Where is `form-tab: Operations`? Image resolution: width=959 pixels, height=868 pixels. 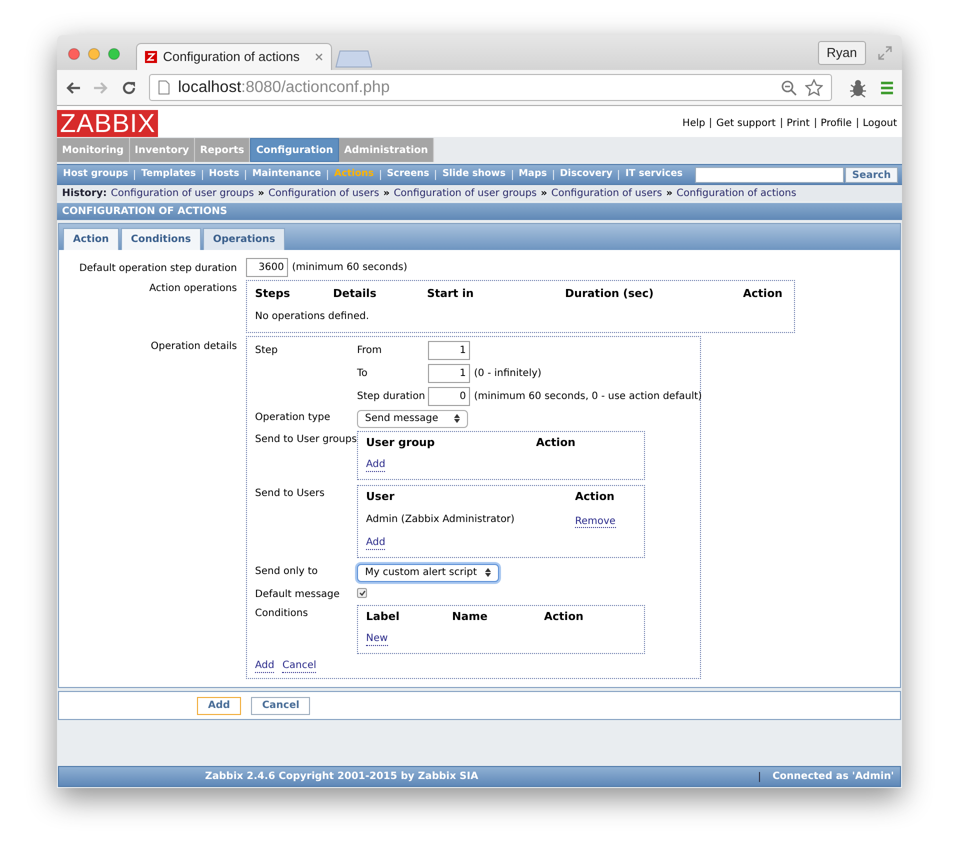 form-tab: Operations is located at coordinates (244, 239).